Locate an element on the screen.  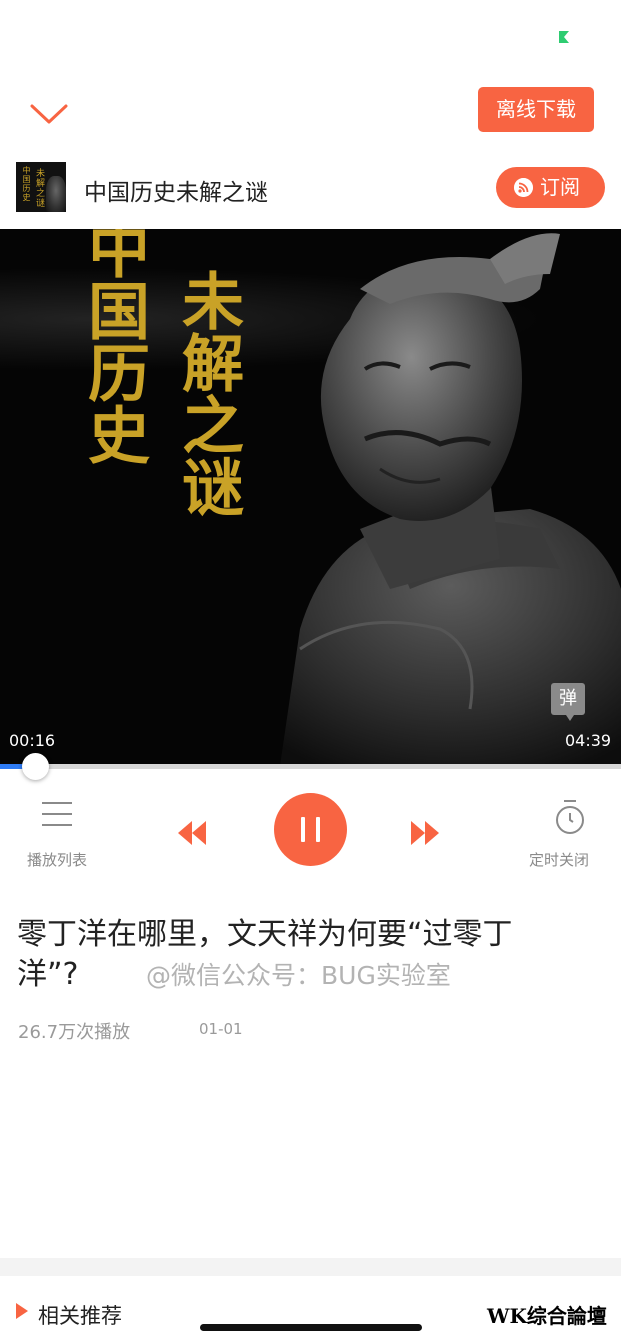
album-cover-text-2: 未解之谜 is located at coordinates (39, 188).